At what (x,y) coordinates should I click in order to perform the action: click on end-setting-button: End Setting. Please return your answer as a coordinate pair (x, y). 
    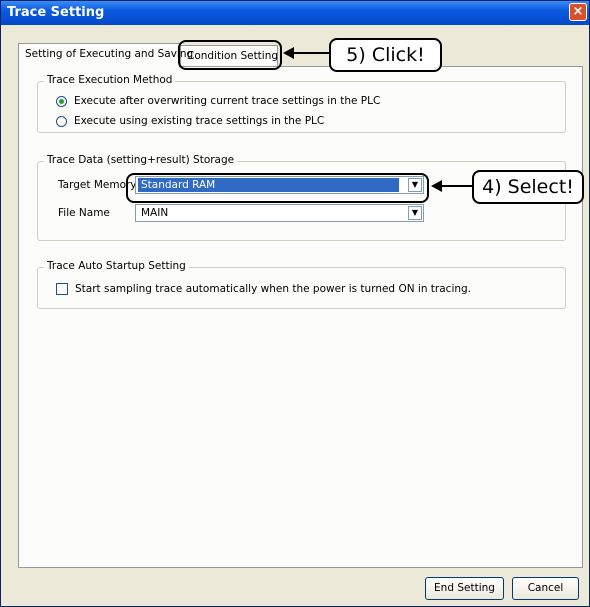
    Looking at the image, I should click on (464, 588).